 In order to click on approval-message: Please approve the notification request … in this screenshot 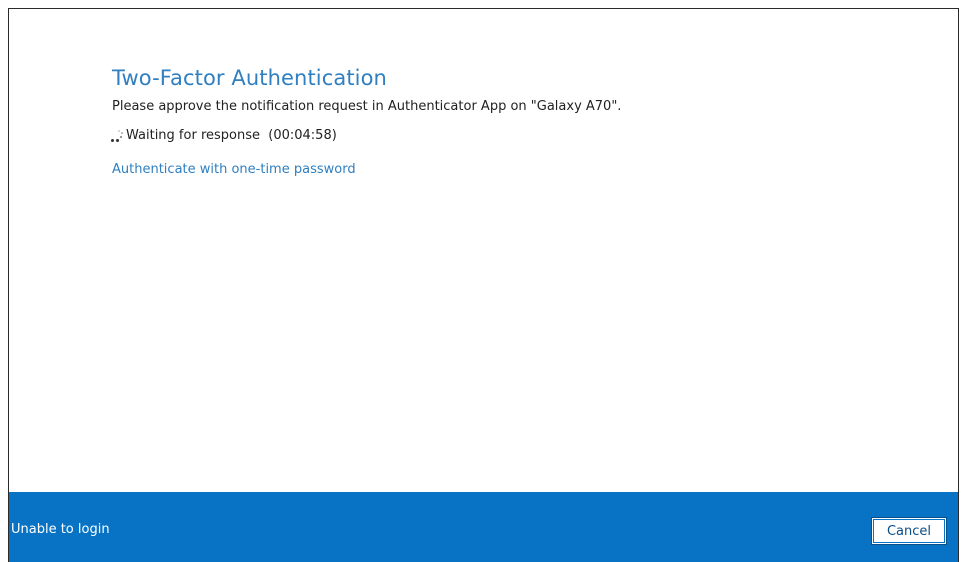, I will do `click(367, 106)`.